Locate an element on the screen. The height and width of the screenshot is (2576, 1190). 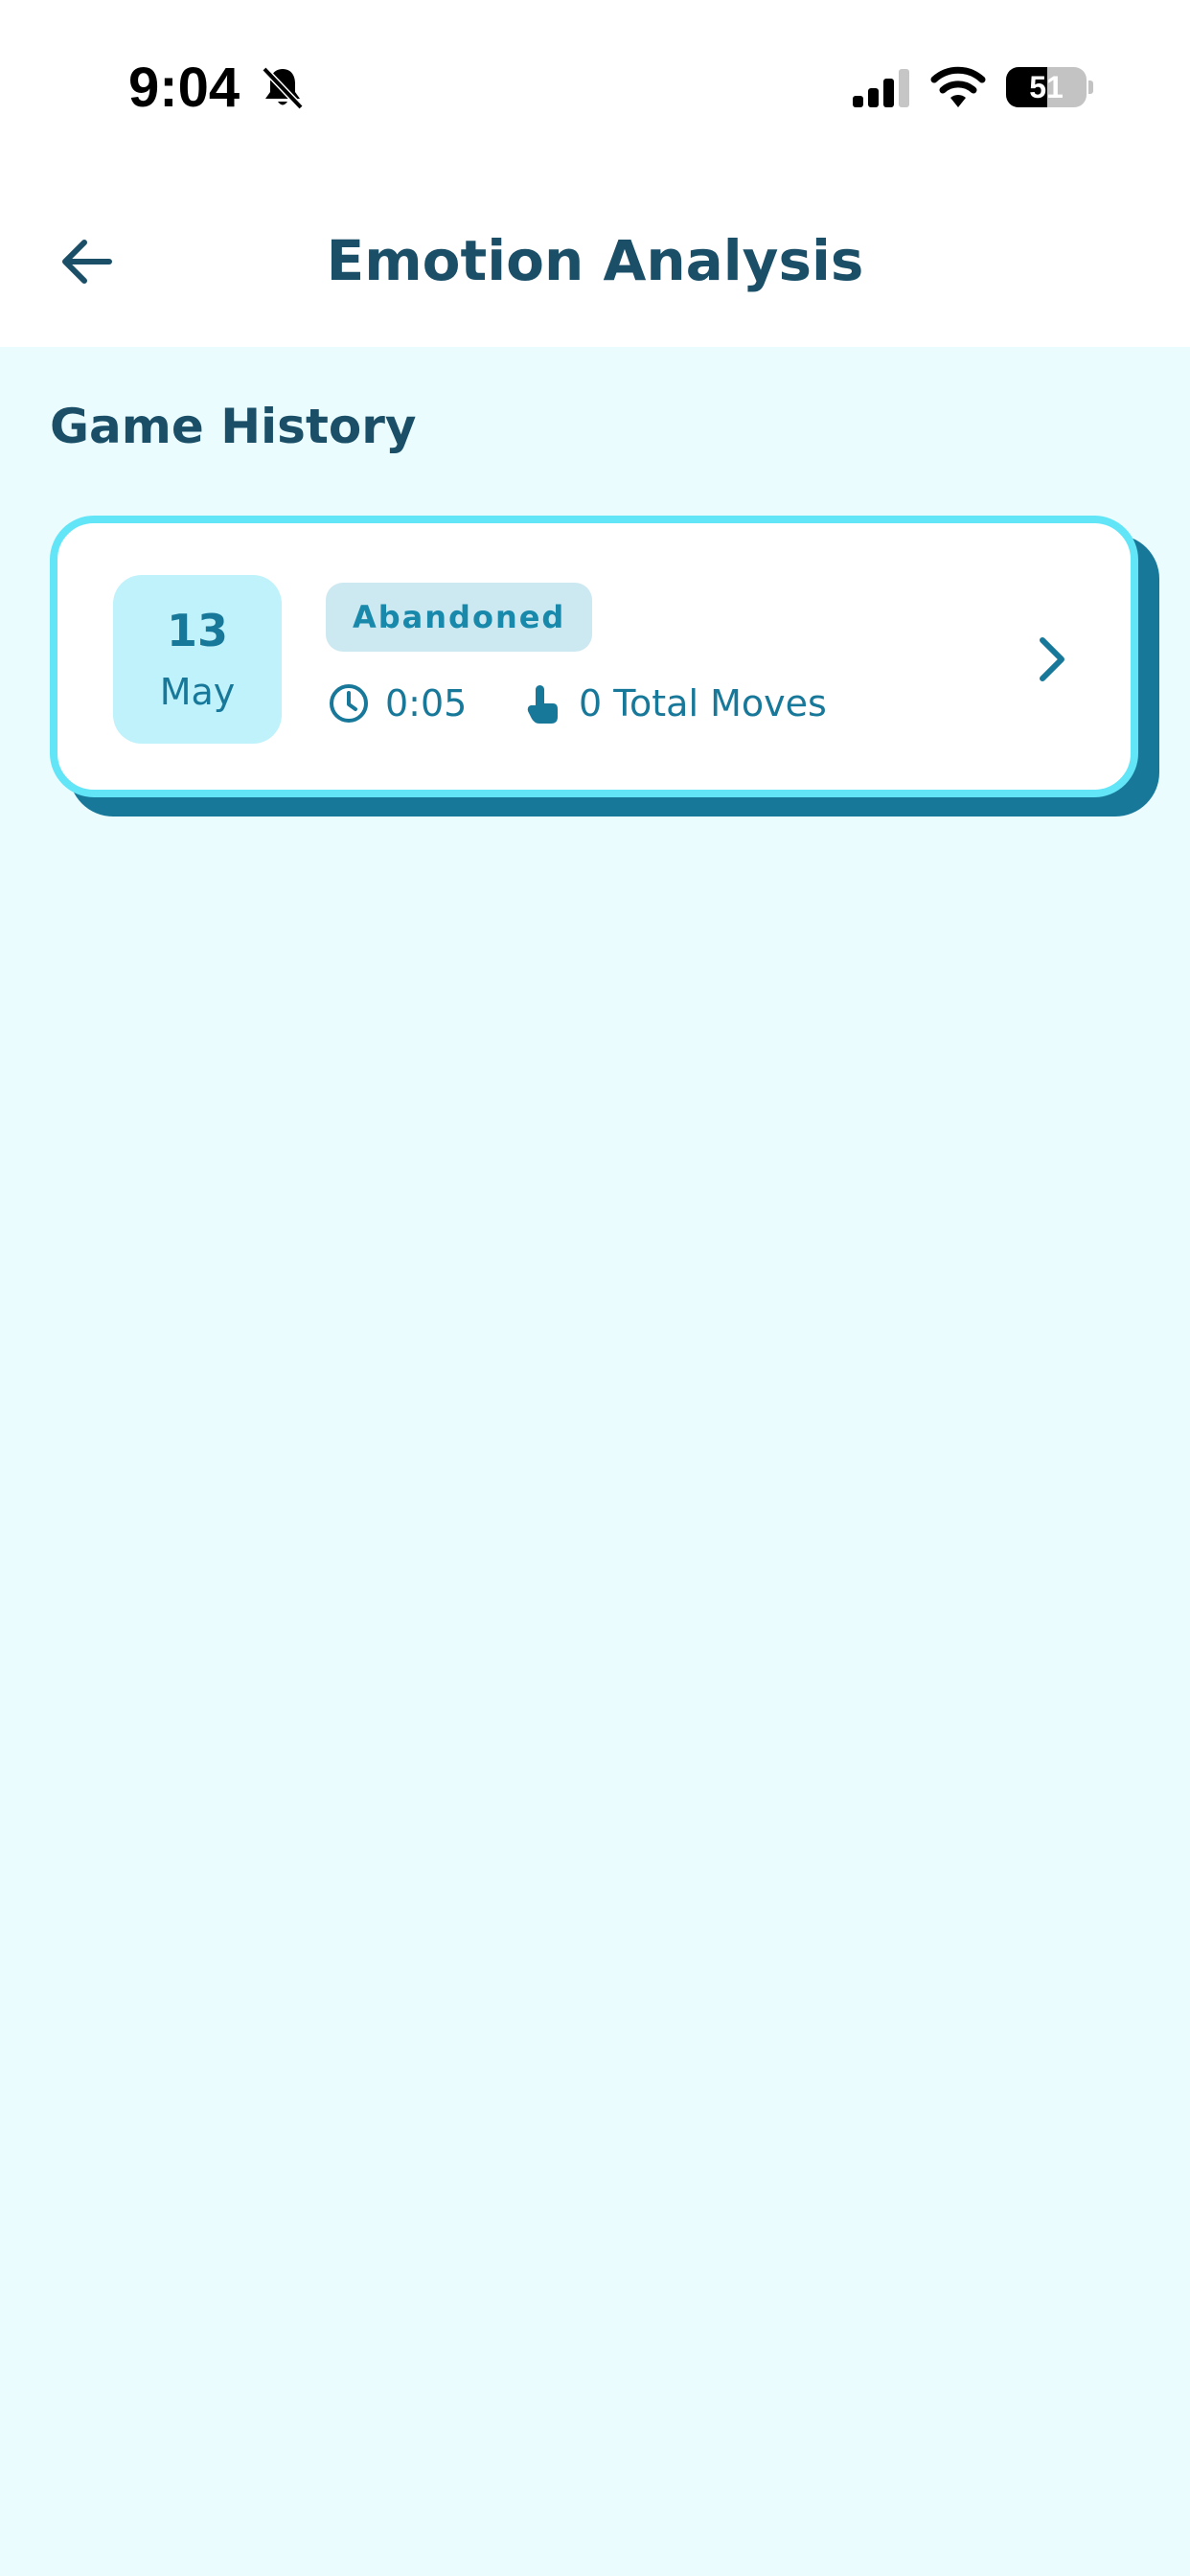
cellular-signal-icon is located at coordinates (881, 88).